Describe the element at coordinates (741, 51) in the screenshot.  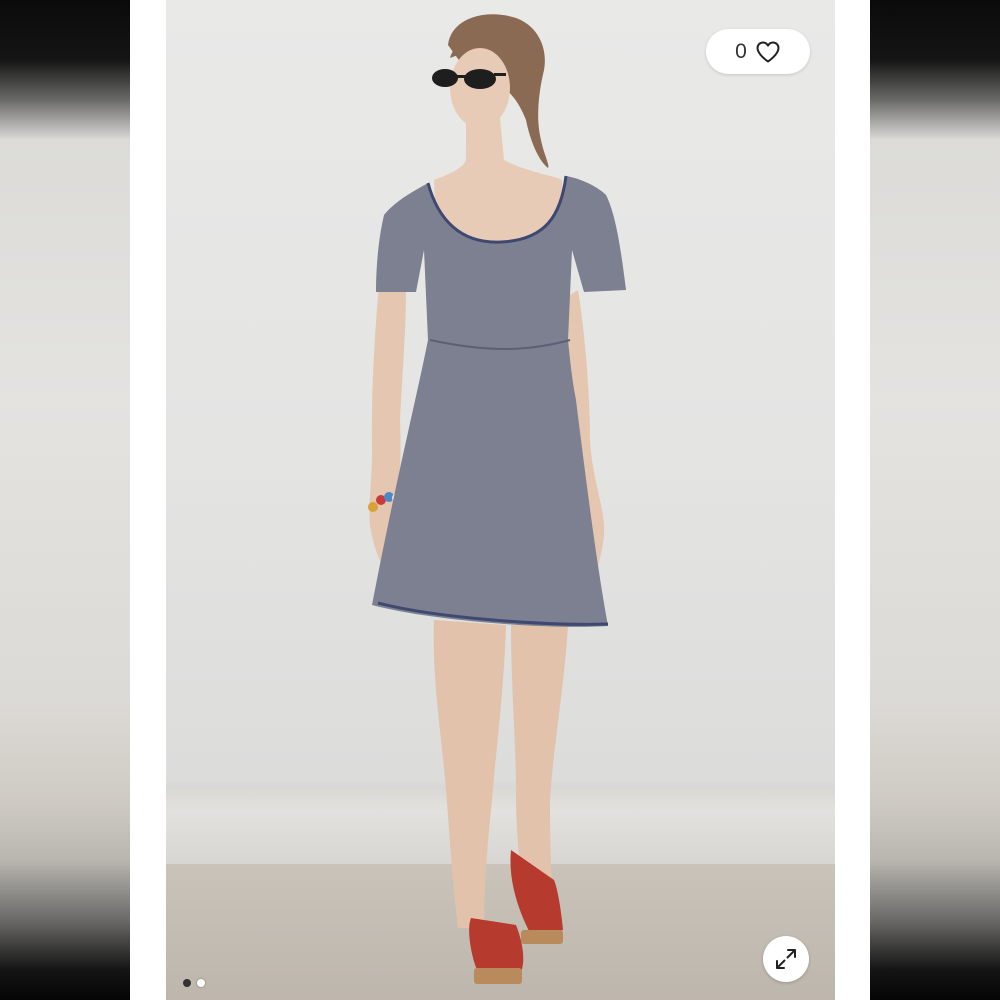
I see `like-count: 0` at that location.